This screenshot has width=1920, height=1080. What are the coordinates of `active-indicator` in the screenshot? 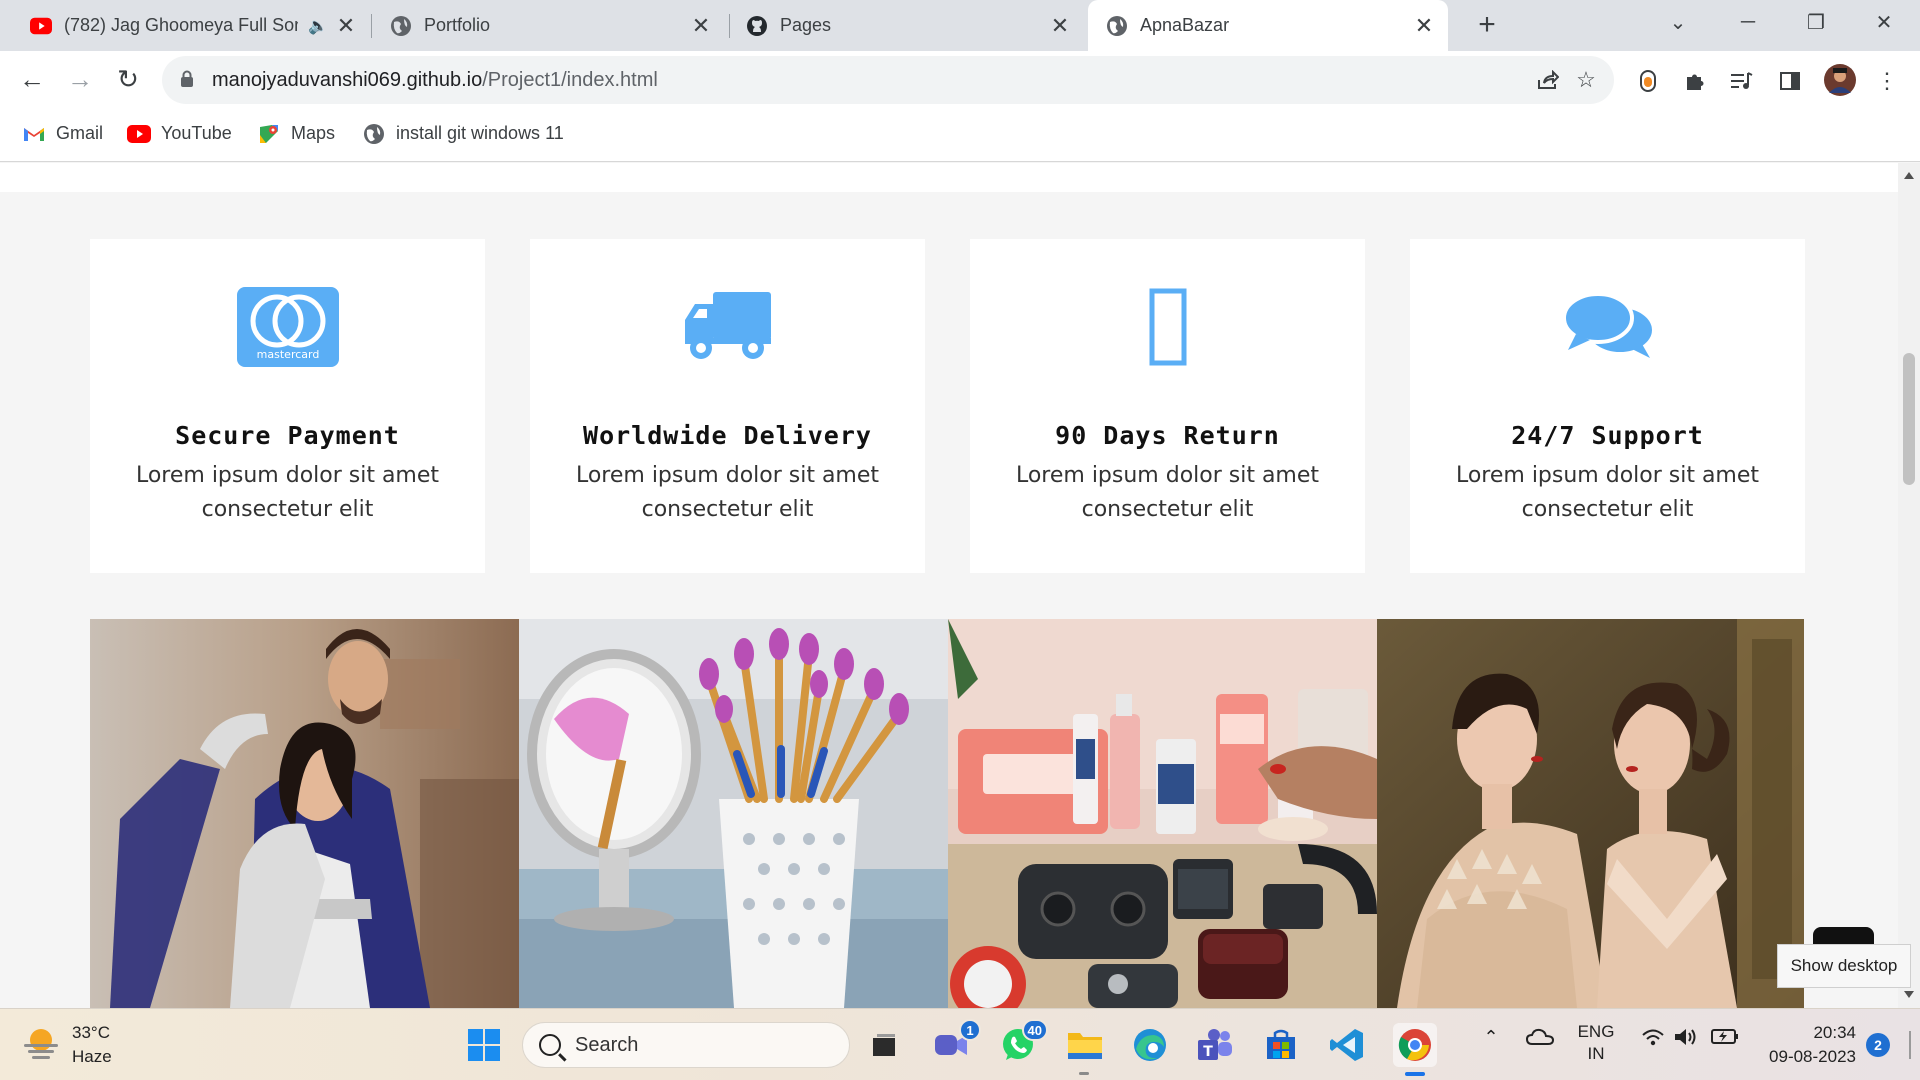 It's located at (1415, 1074).